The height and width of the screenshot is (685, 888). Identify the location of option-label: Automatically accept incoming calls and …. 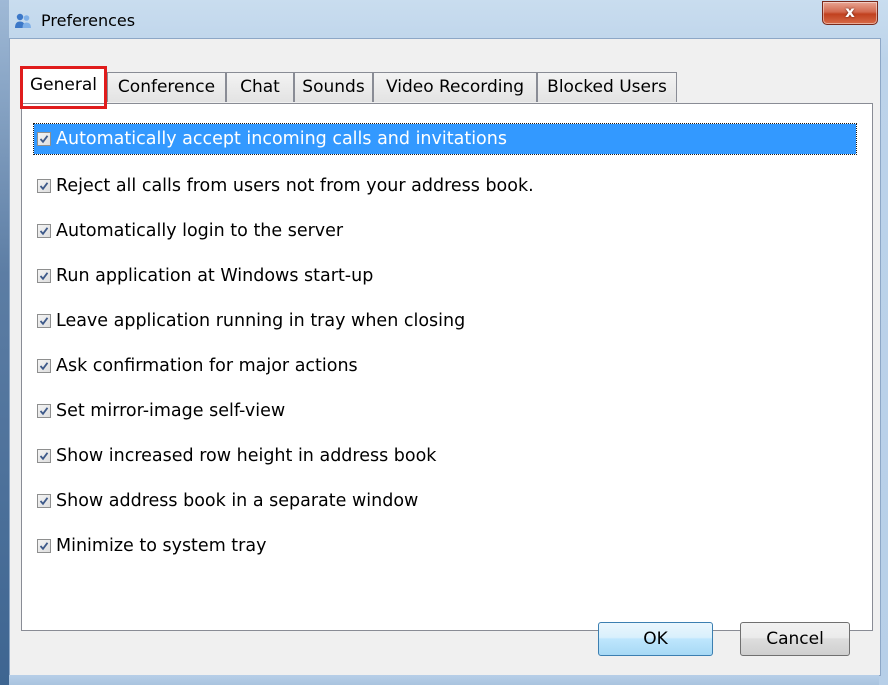
(281, 139).